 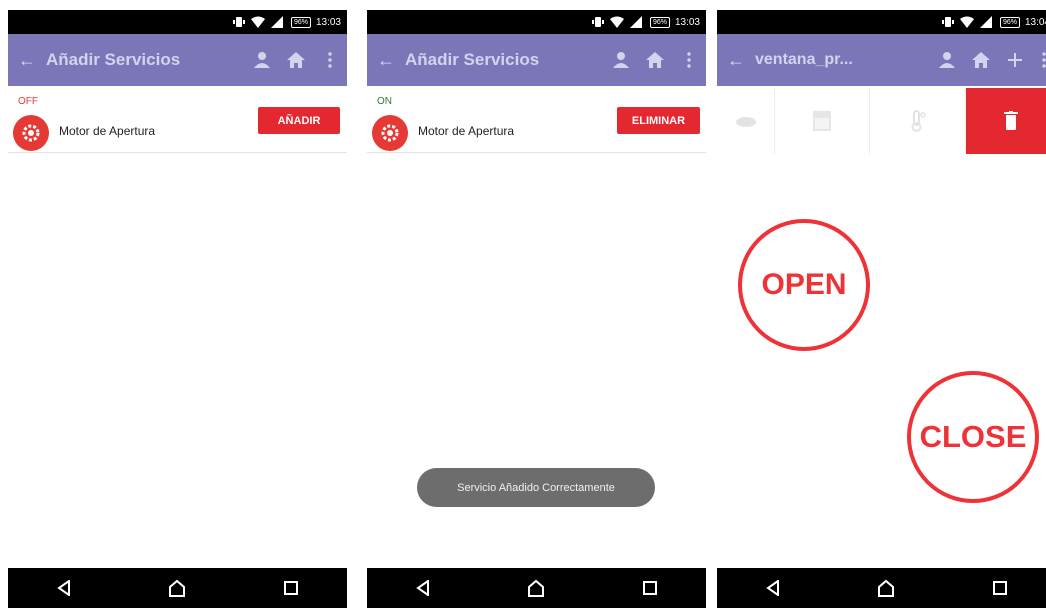 I want to click on tab-window, so click(x=822, y=121).